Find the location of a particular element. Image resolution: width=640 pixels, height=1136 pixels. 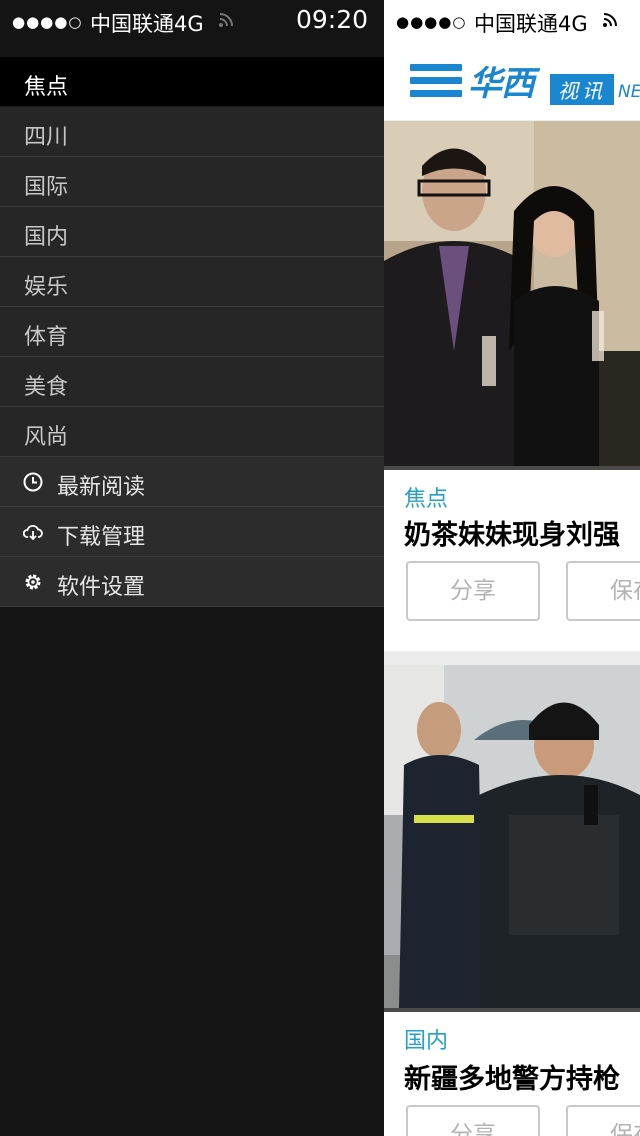

menu-item-food: 美食 is located at coordinates (192, 382).